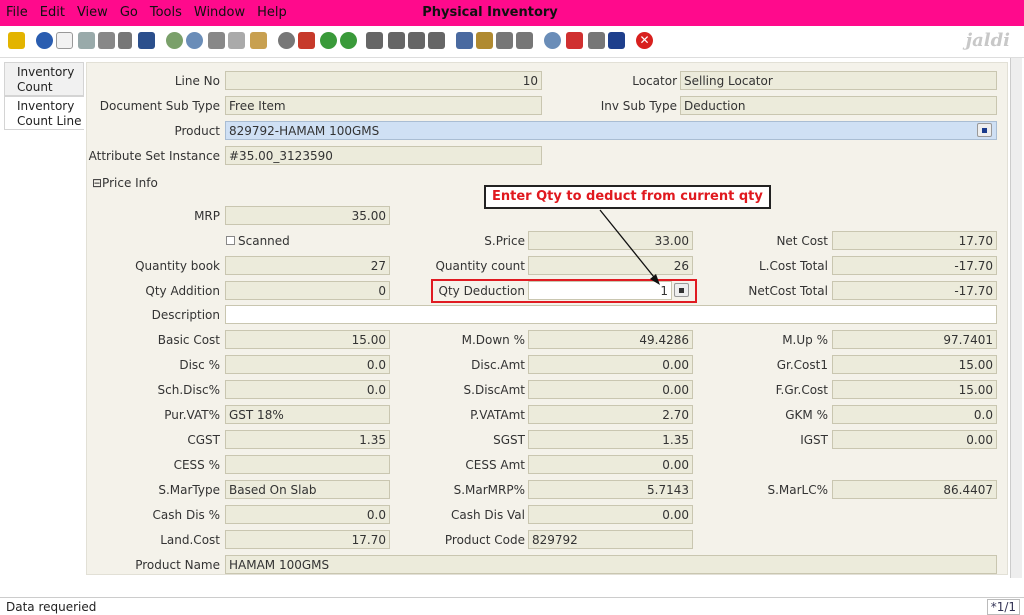  What do you see at coordinates (638, 106) in the screenshot?
I see `inv-sub-type-label: Inv Sub Type` at bounding box center [638, 106].